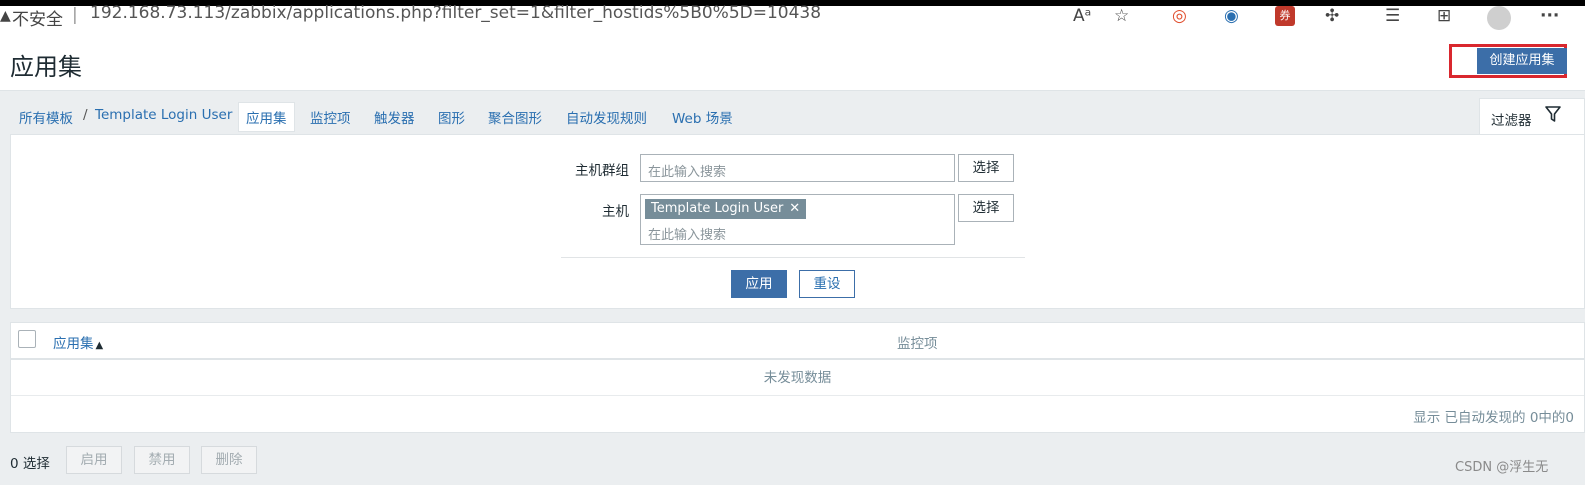  What do you see at coordinates (1121, 16) in the screenshot?
I see `add-favorite-icon: ☆` at bounding box center [1121, 16].